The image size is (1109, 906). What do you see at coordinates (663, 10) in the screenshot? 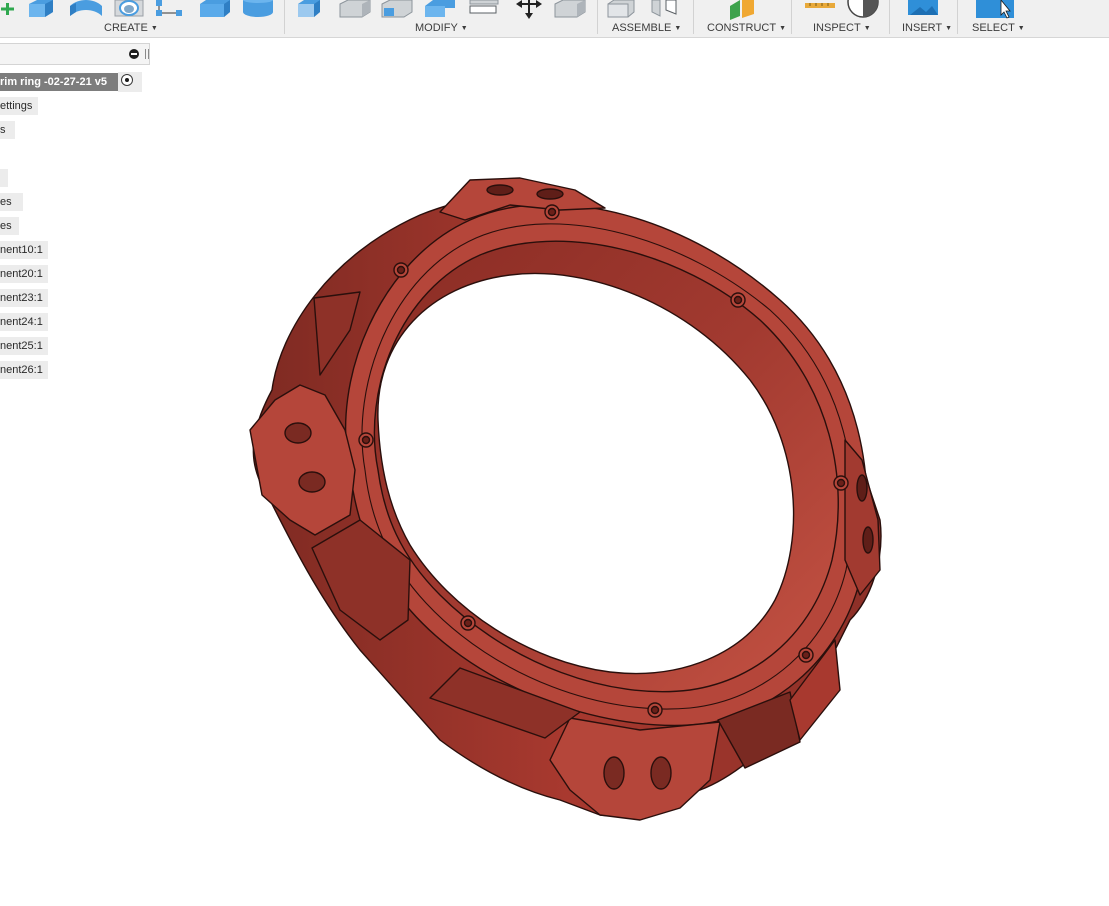
I see `joint-icon` at bounding box center [663, 10].